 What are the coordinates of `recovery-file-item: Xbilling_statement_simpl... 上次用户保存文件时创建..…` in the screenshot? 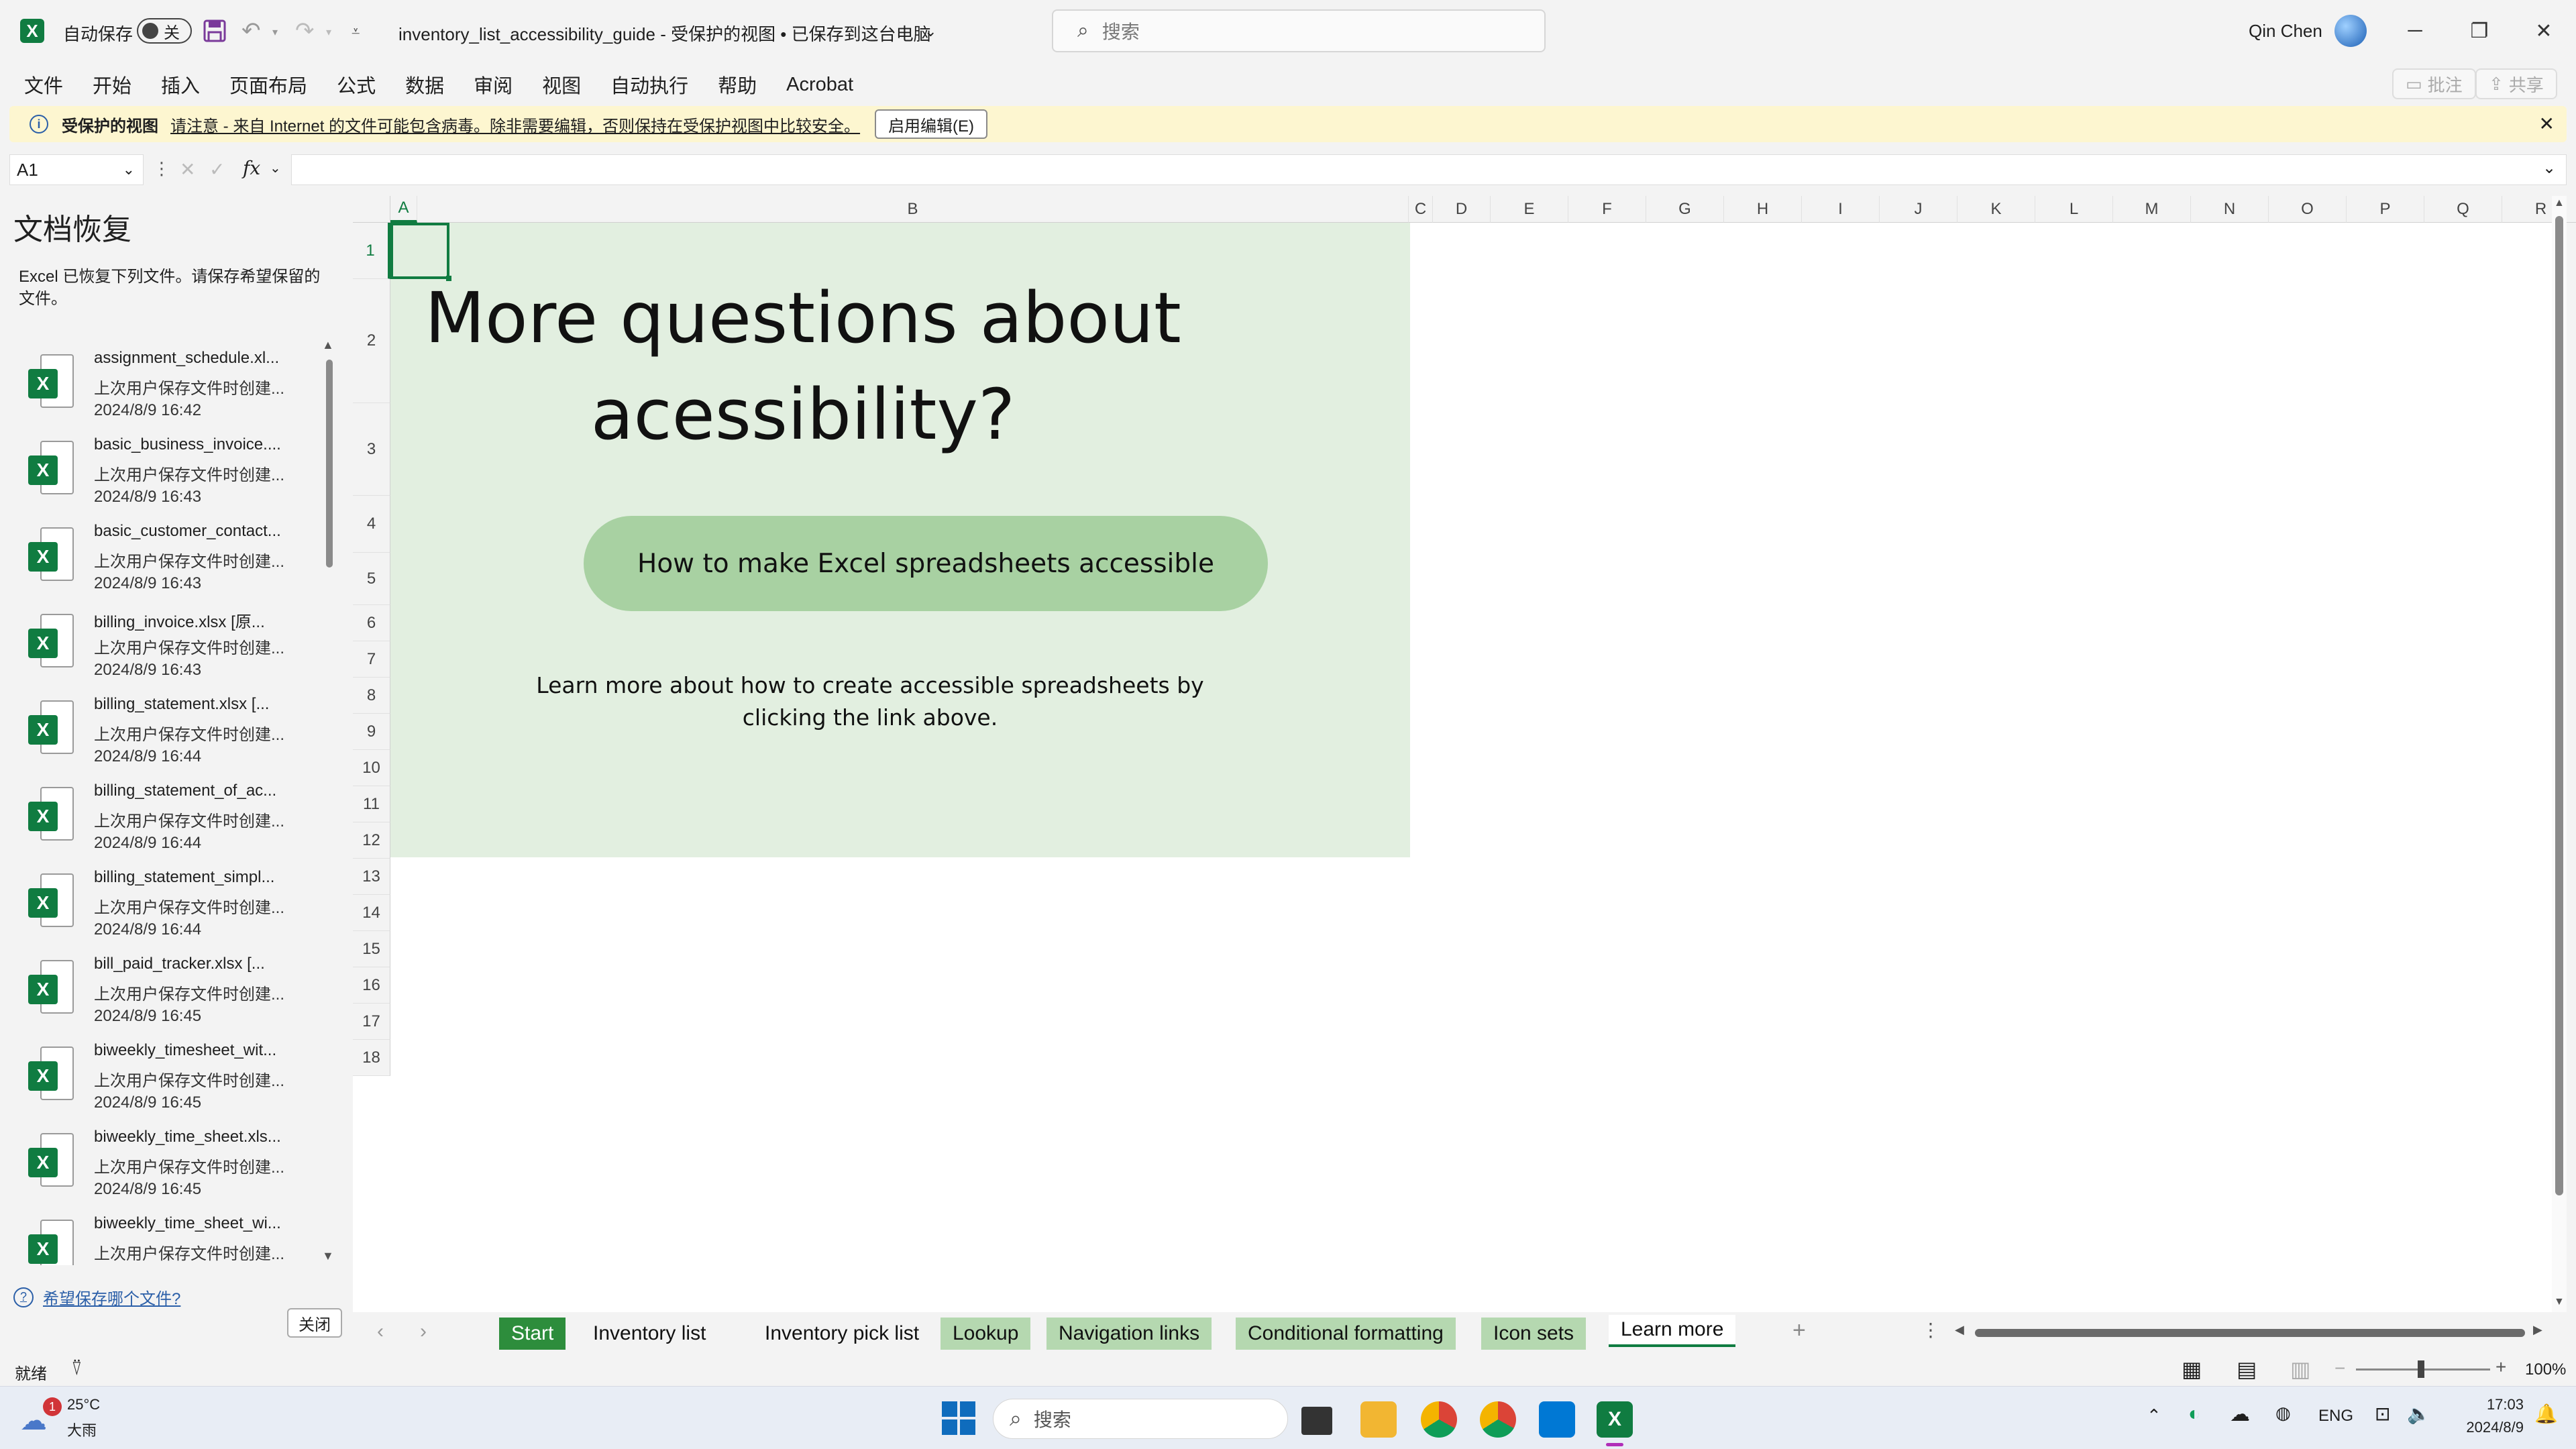 It's located at (157, 902).